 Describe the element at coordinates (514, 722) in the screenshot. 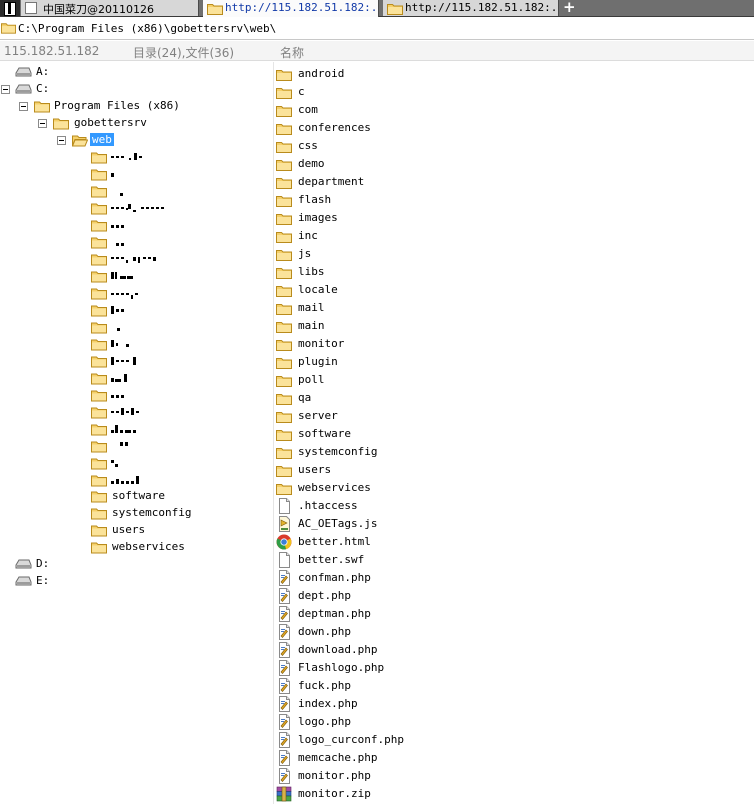

I see `file-row: logo.php` at that location.